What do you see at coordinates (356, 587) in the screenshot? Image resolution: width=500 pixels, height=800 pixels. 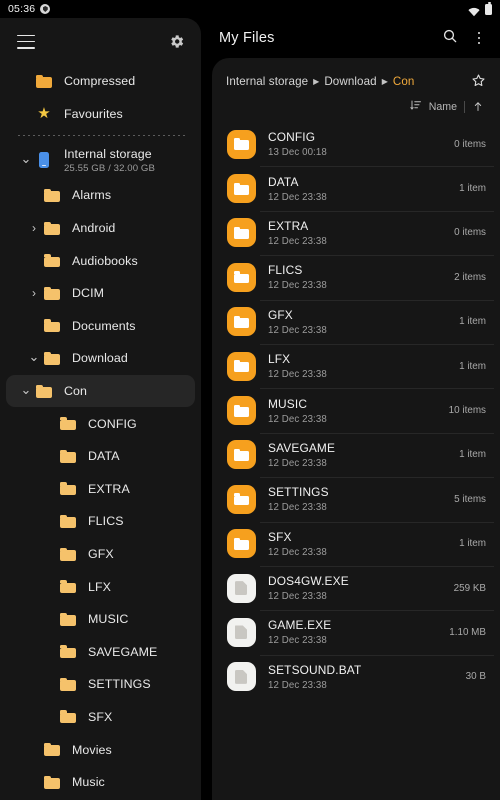 I see `file-list-row: DOS4GW.EXE 12 Dec 23:38 259 KB` at bounding box center [356, 587].